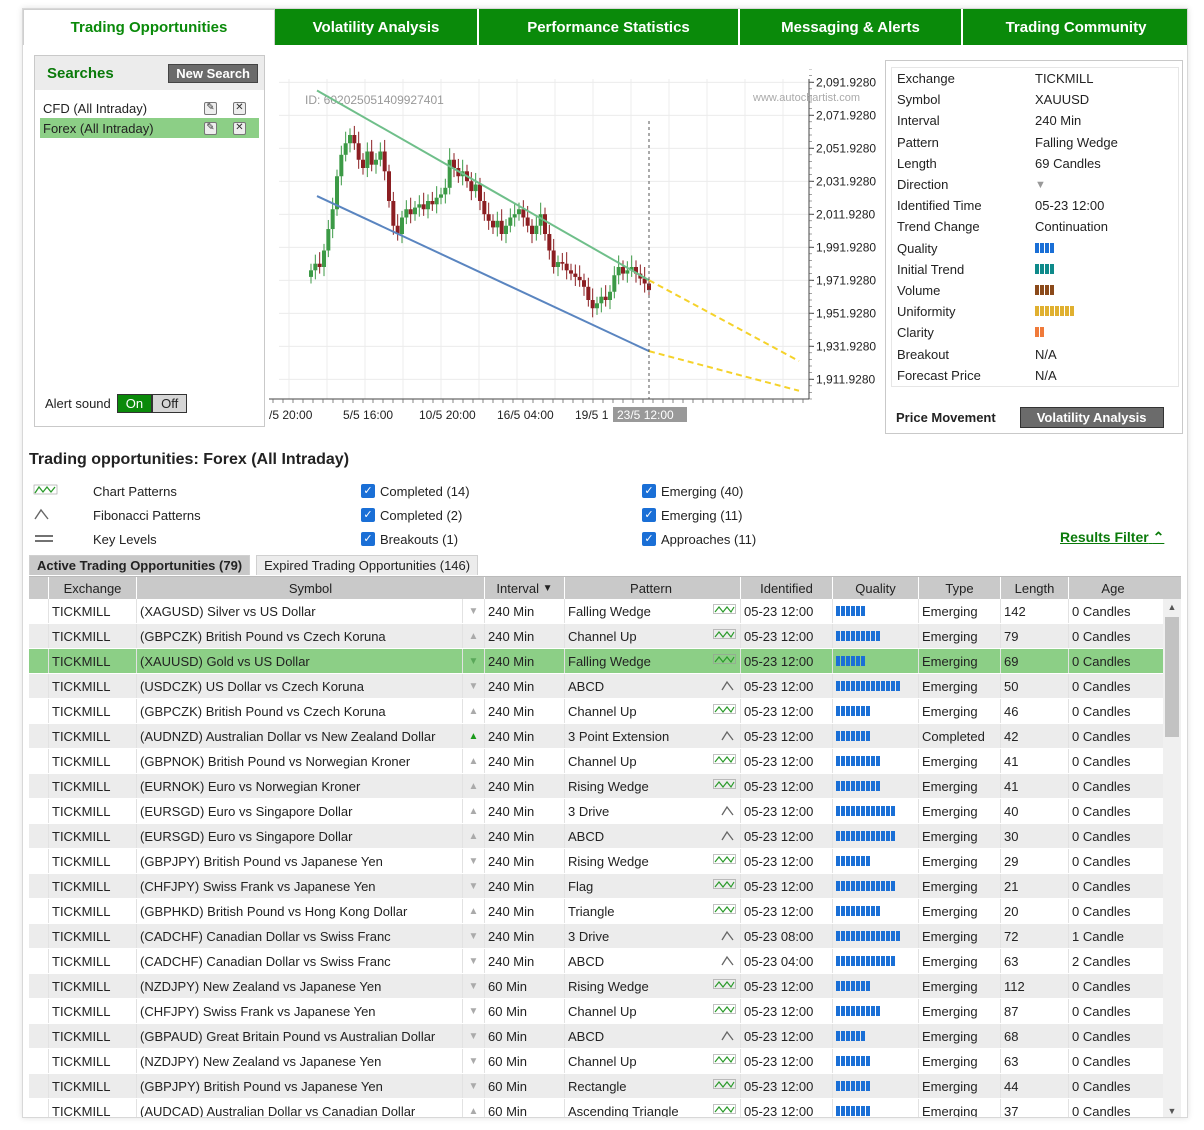 This screenshot has width=1204, height=1130. Describe the element at coordinates (1172, 858) in the screenshot. I see `table-scrollbar: ▲ ▼` at that location.